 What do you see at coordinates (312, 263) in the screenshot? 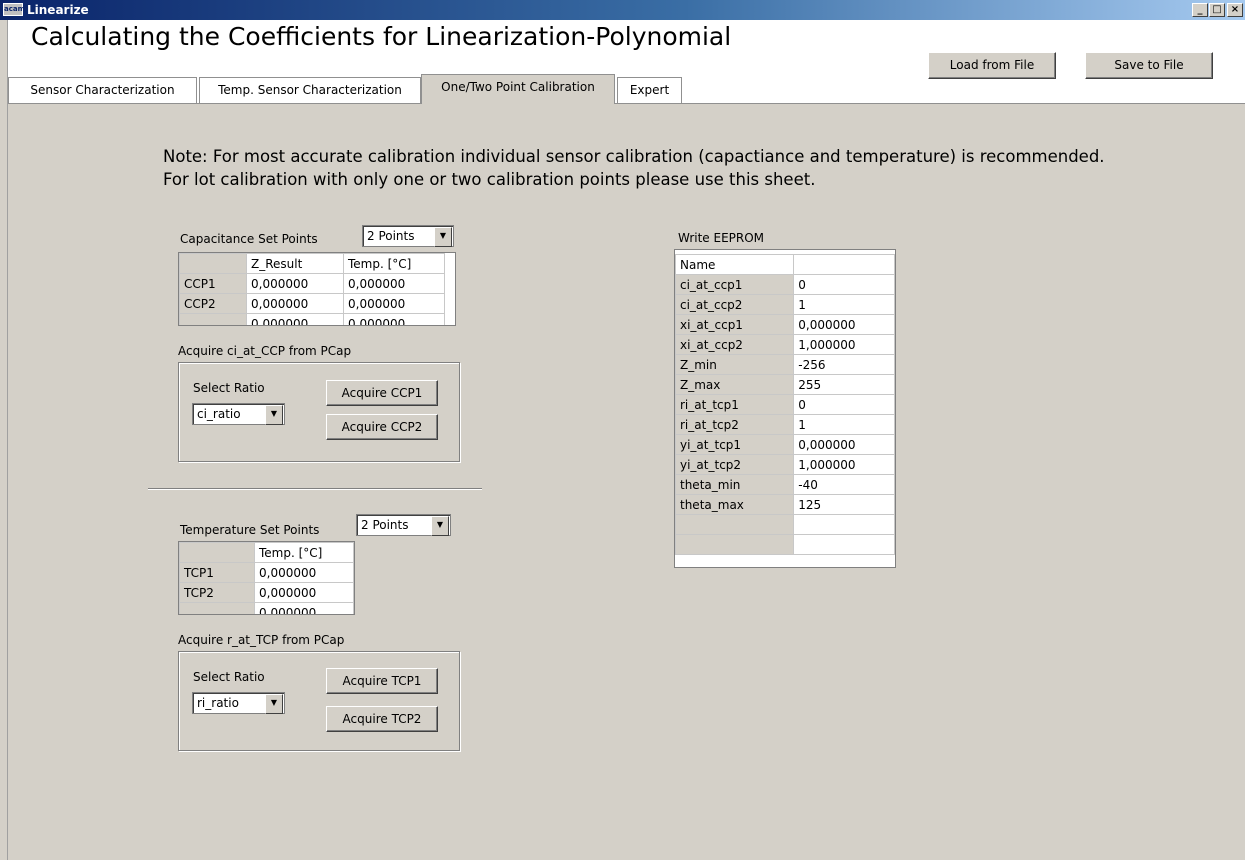
I see `table-header-row: Z_Result Temp. [°C]` at bounding box center [312, 263].